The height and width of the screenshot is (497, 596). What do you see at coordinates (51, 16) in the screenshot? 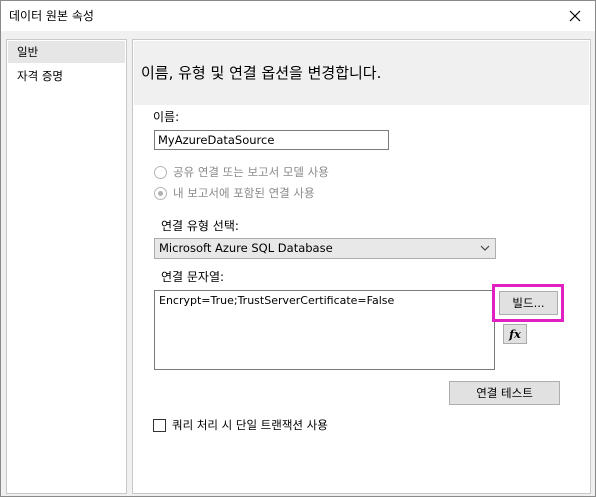
I see `window-title: 데이터 원본 속성` at bounding box center [51, 16].